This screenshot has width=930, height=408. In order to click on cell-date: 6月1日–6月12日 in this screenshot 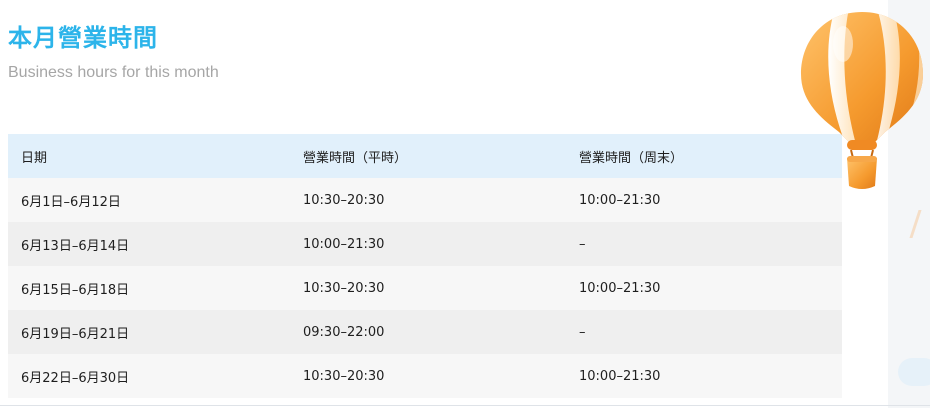, I will do `click(71, 202)`.